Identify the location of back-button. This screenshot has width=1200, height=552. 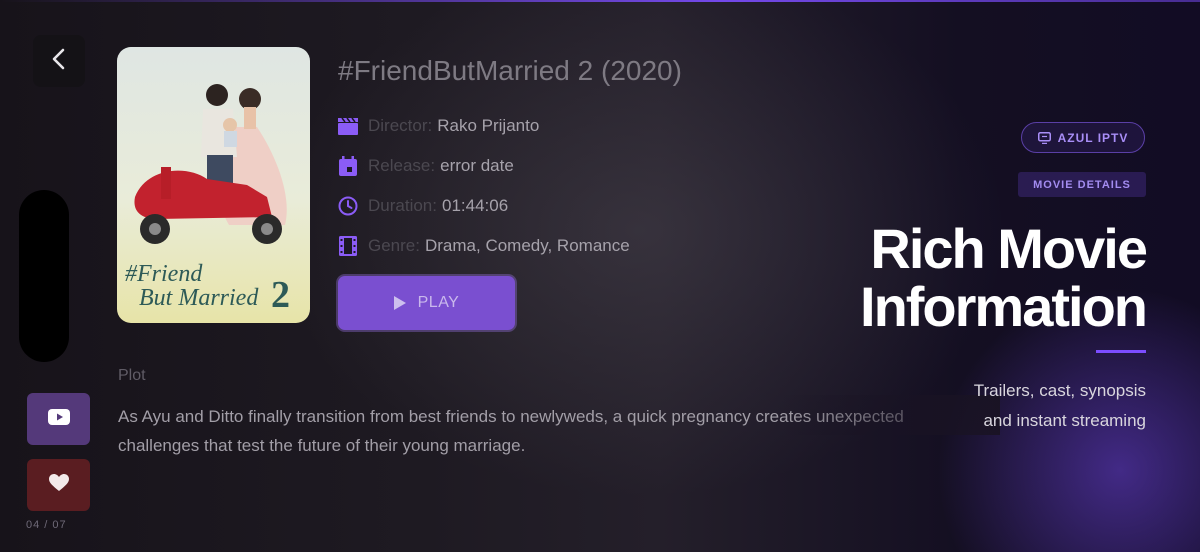
(59, 61).